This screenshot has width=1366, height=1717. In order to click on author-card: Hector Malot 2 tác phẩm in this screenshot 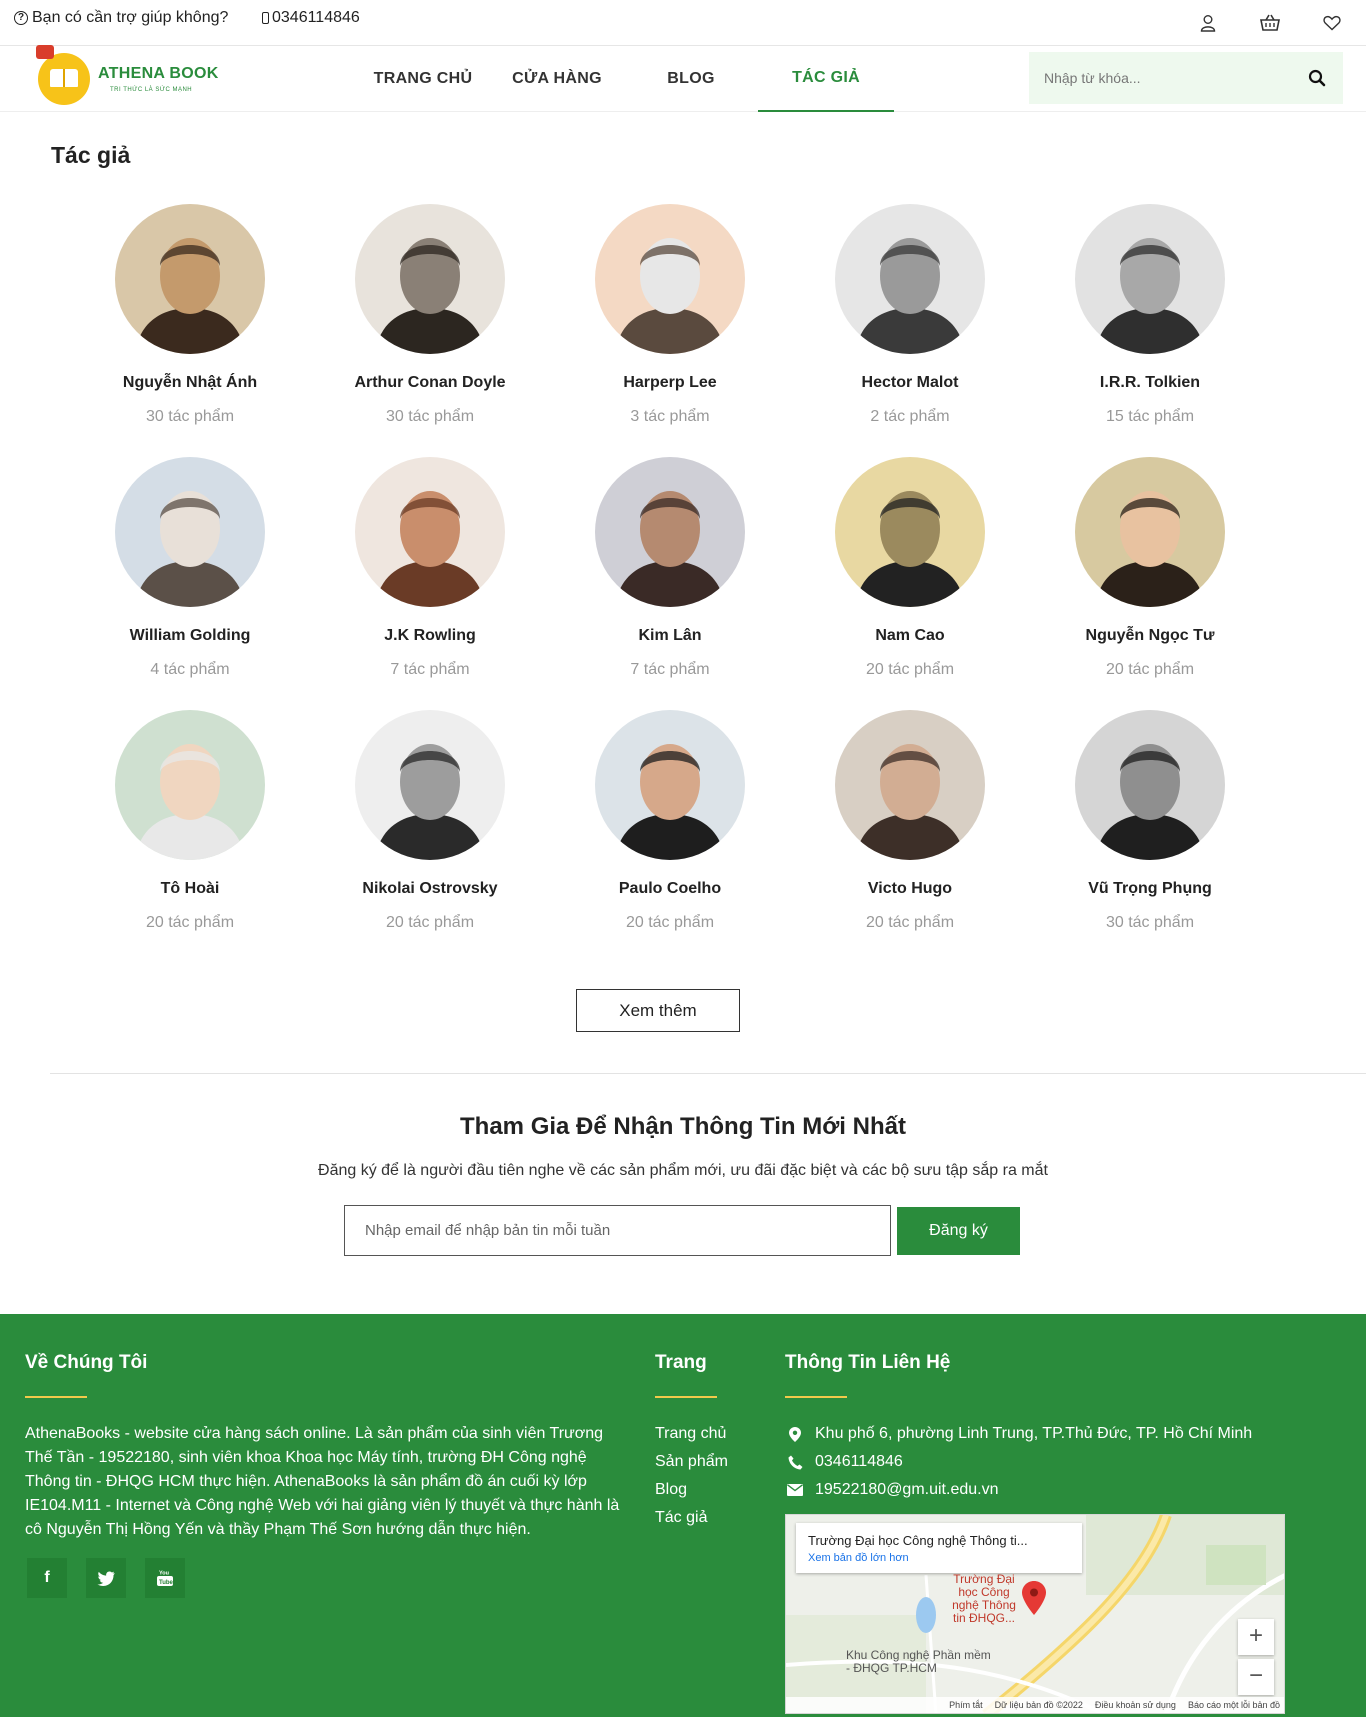, I will do `click(910, 330)`.